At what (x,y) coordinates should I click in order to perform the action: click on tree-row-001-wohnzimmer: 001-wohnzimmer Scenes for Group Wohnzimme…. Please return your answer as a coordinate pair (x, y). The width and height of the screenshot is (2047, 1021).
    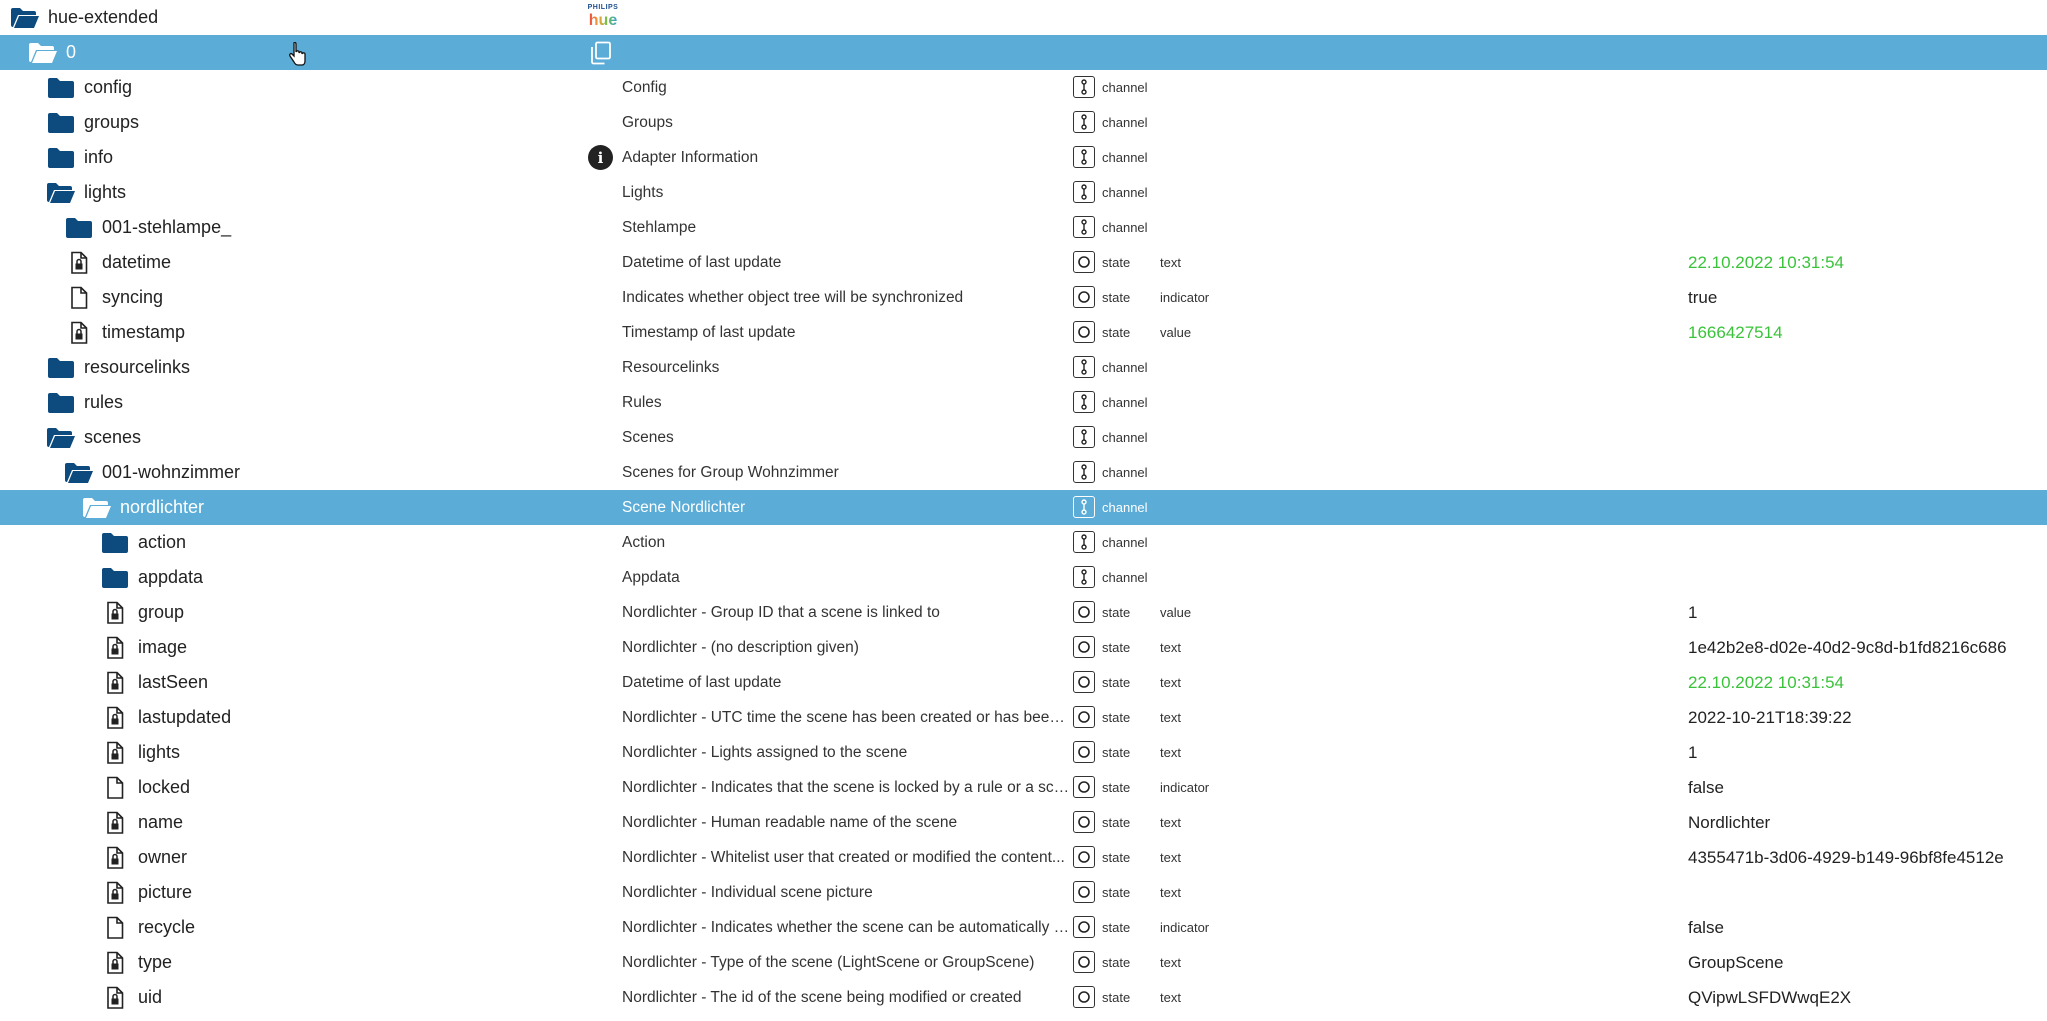
    Looking at the image, I should click on (1023, 472).